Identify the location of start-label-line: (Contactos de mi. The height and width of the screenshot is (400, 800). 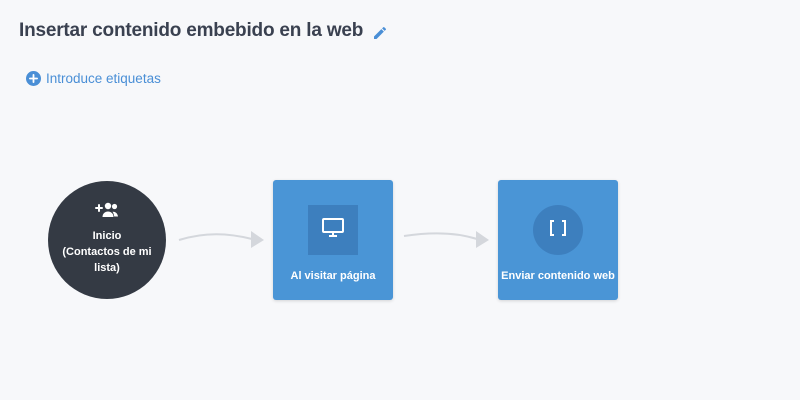
(107, 251).